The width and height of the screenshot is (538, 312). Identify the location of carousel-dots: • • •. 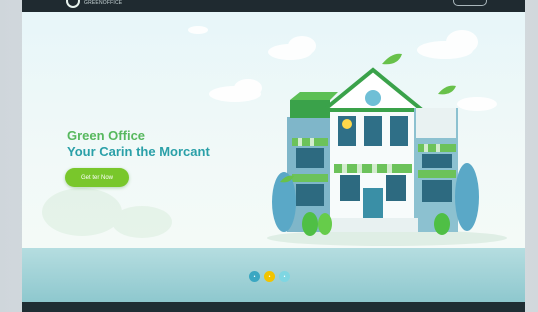
(269, 276).